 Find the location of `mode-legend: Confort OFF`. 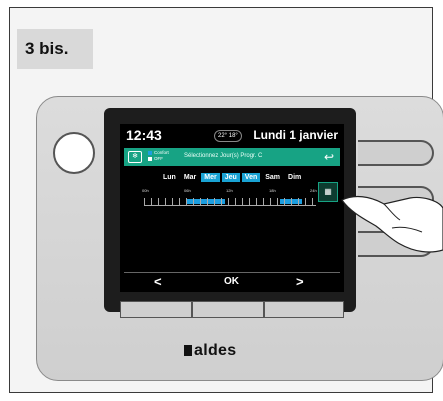

mode-legend: Confort OFF is located at coordinates (158, 156).